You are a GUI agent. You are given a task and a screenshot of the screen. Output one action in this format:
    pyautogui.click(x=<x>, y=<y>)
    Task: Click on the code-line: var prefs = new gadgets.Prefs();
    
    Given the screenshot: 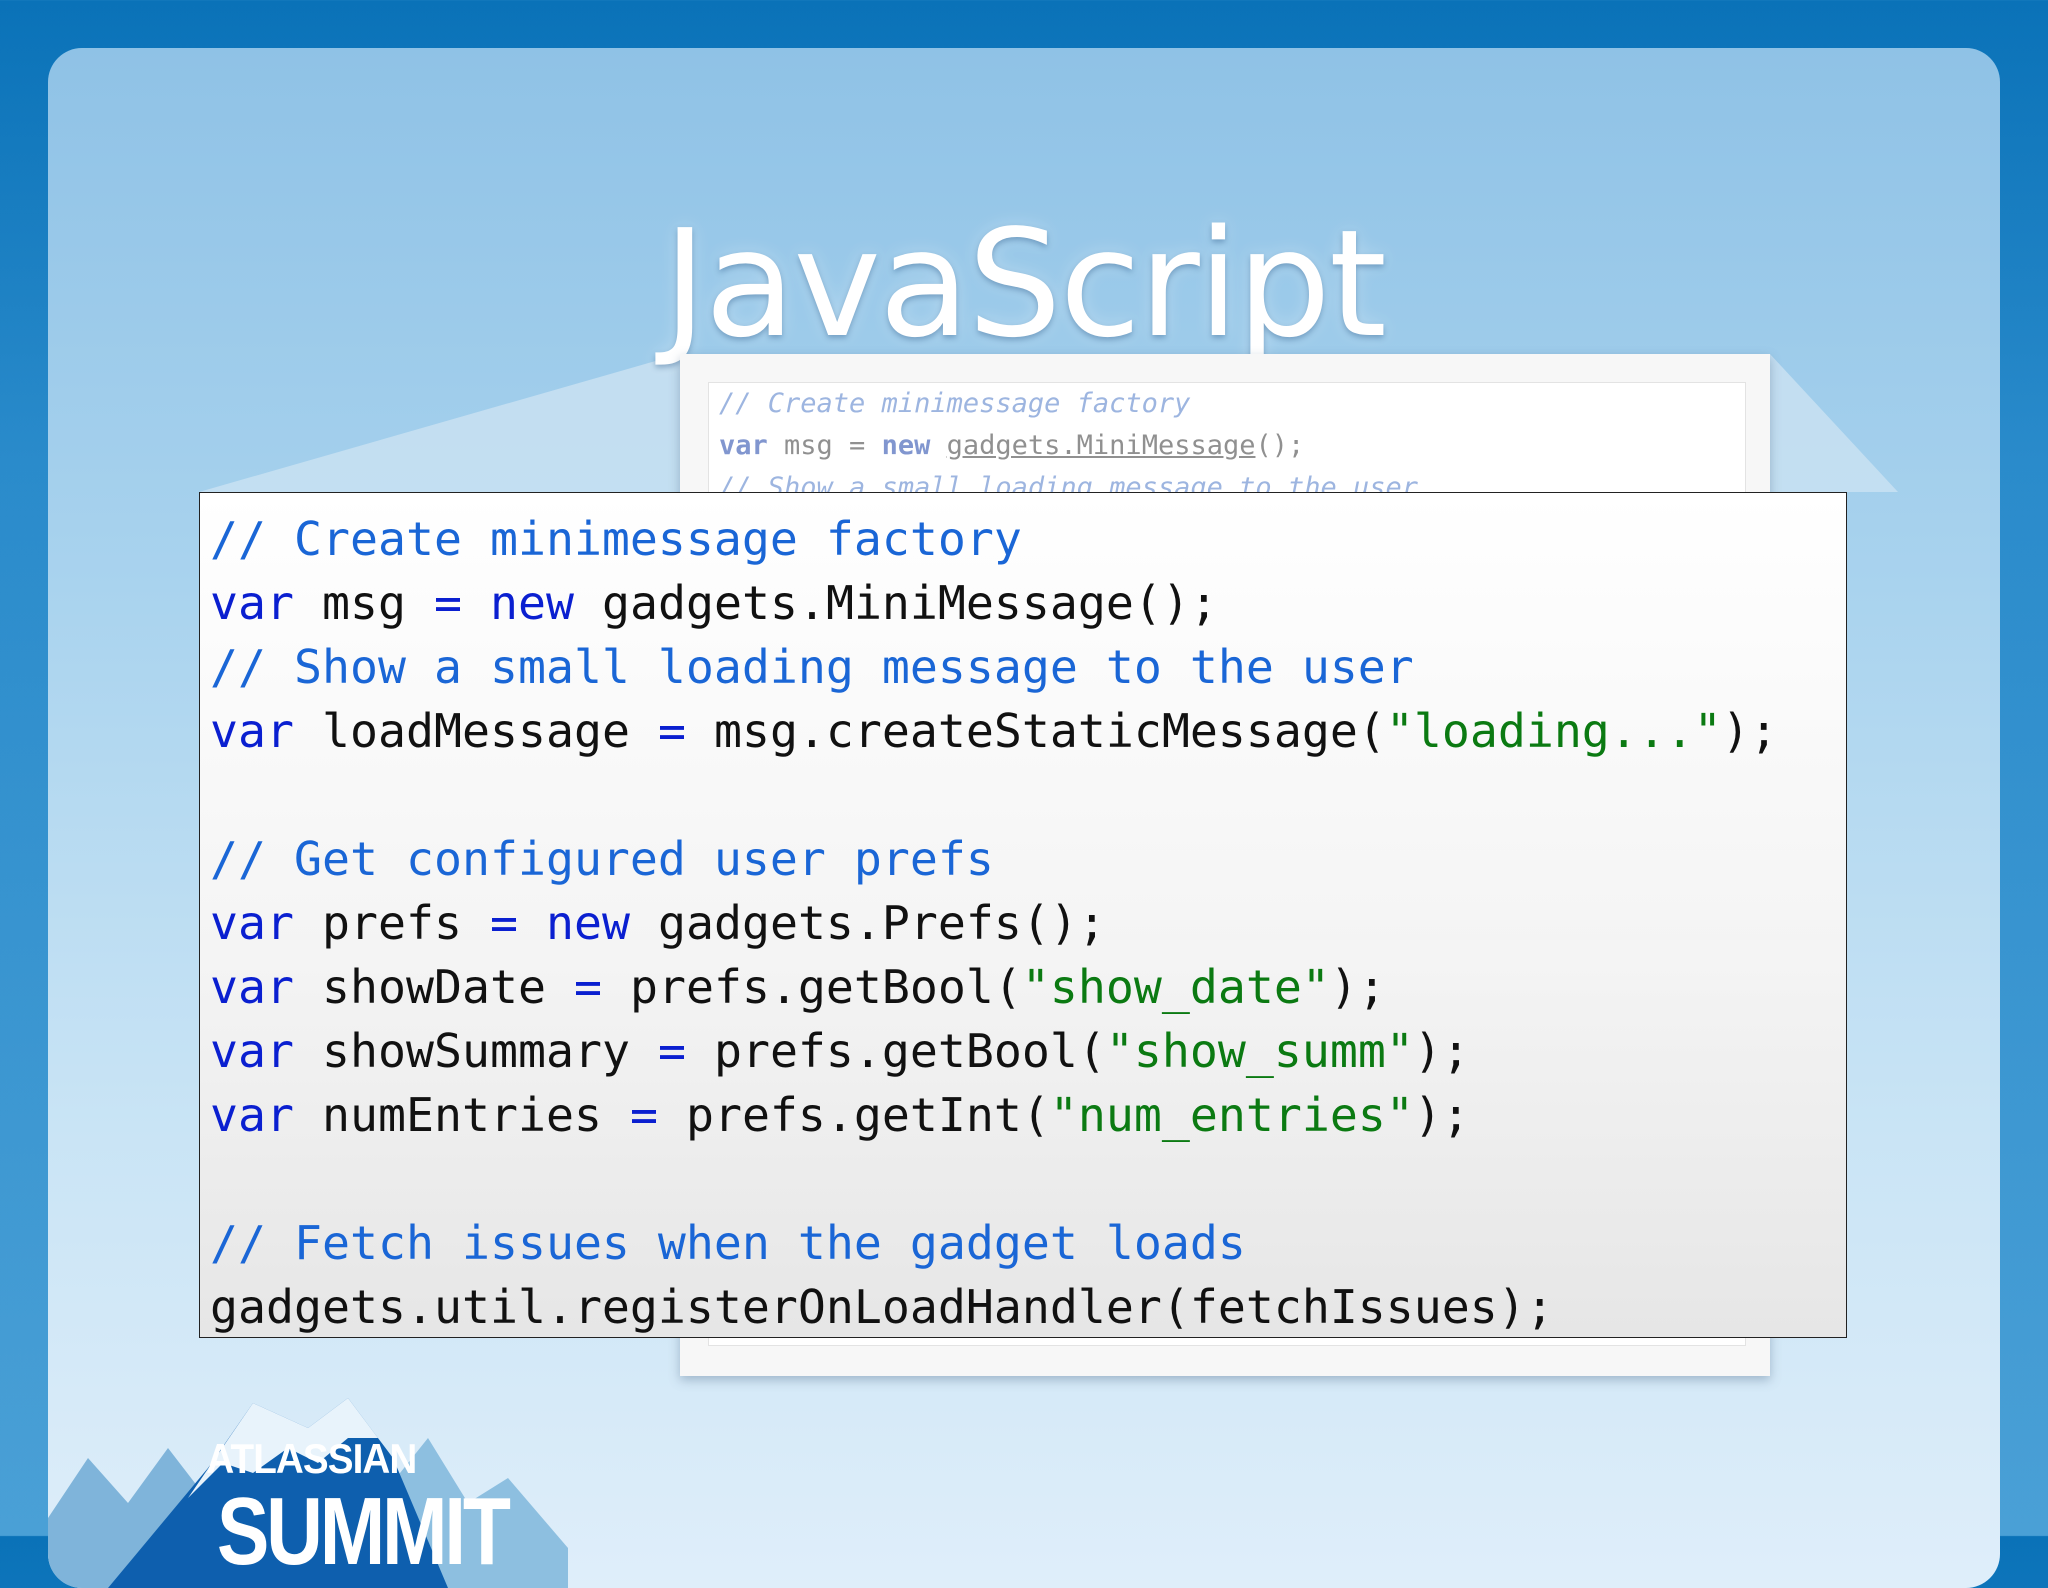 What is the action you would take?
    pyautogui.click(x=1028, y=923)
    